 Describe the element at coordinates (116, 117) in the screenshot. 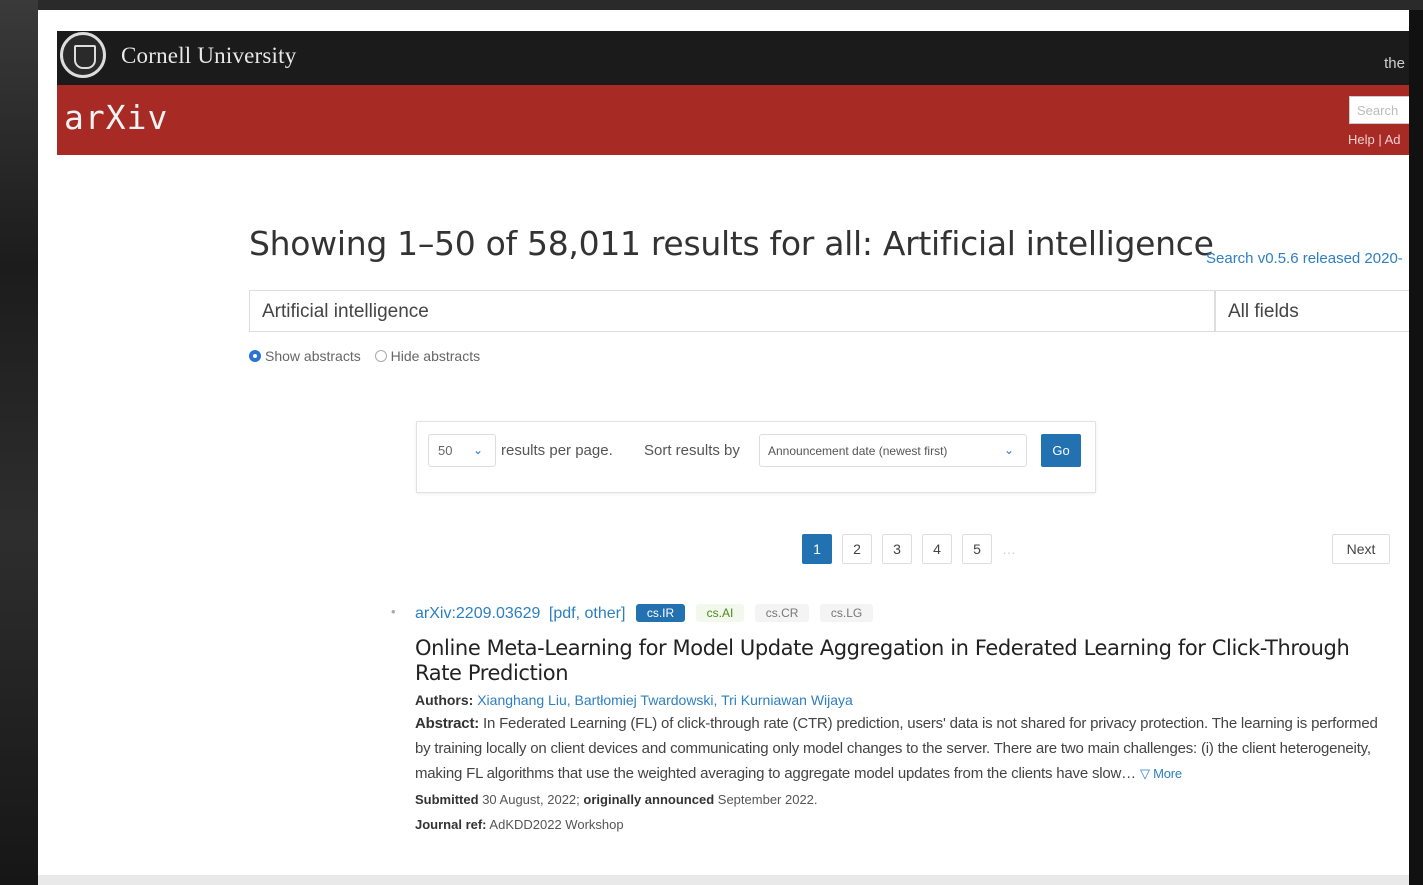

I see `arxiv-logo: arXiv` at that location.